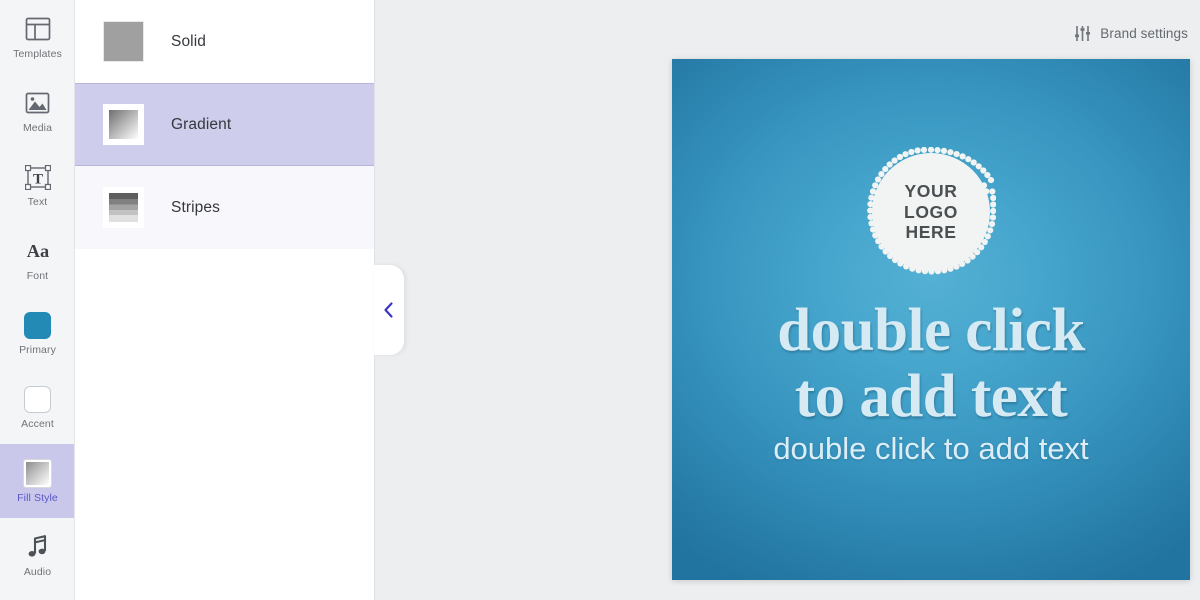  Describe the element at coordinates (37, 596) in the screenshot. I see `rail-item-partial-next` at that location.